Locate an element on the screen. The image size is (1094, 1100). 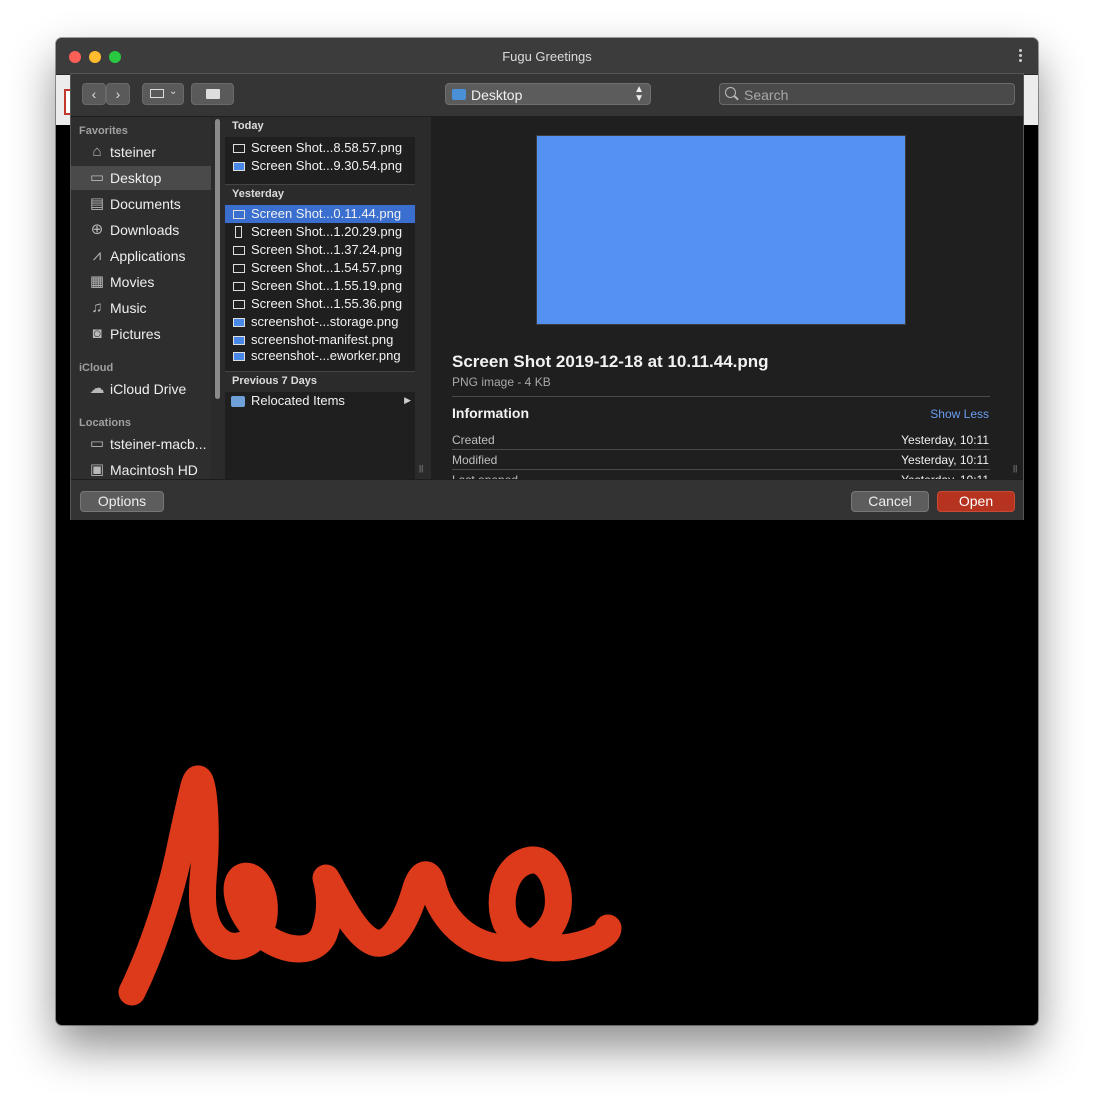
view-mode-button: ⌄ is located at coordinates (163, 94).